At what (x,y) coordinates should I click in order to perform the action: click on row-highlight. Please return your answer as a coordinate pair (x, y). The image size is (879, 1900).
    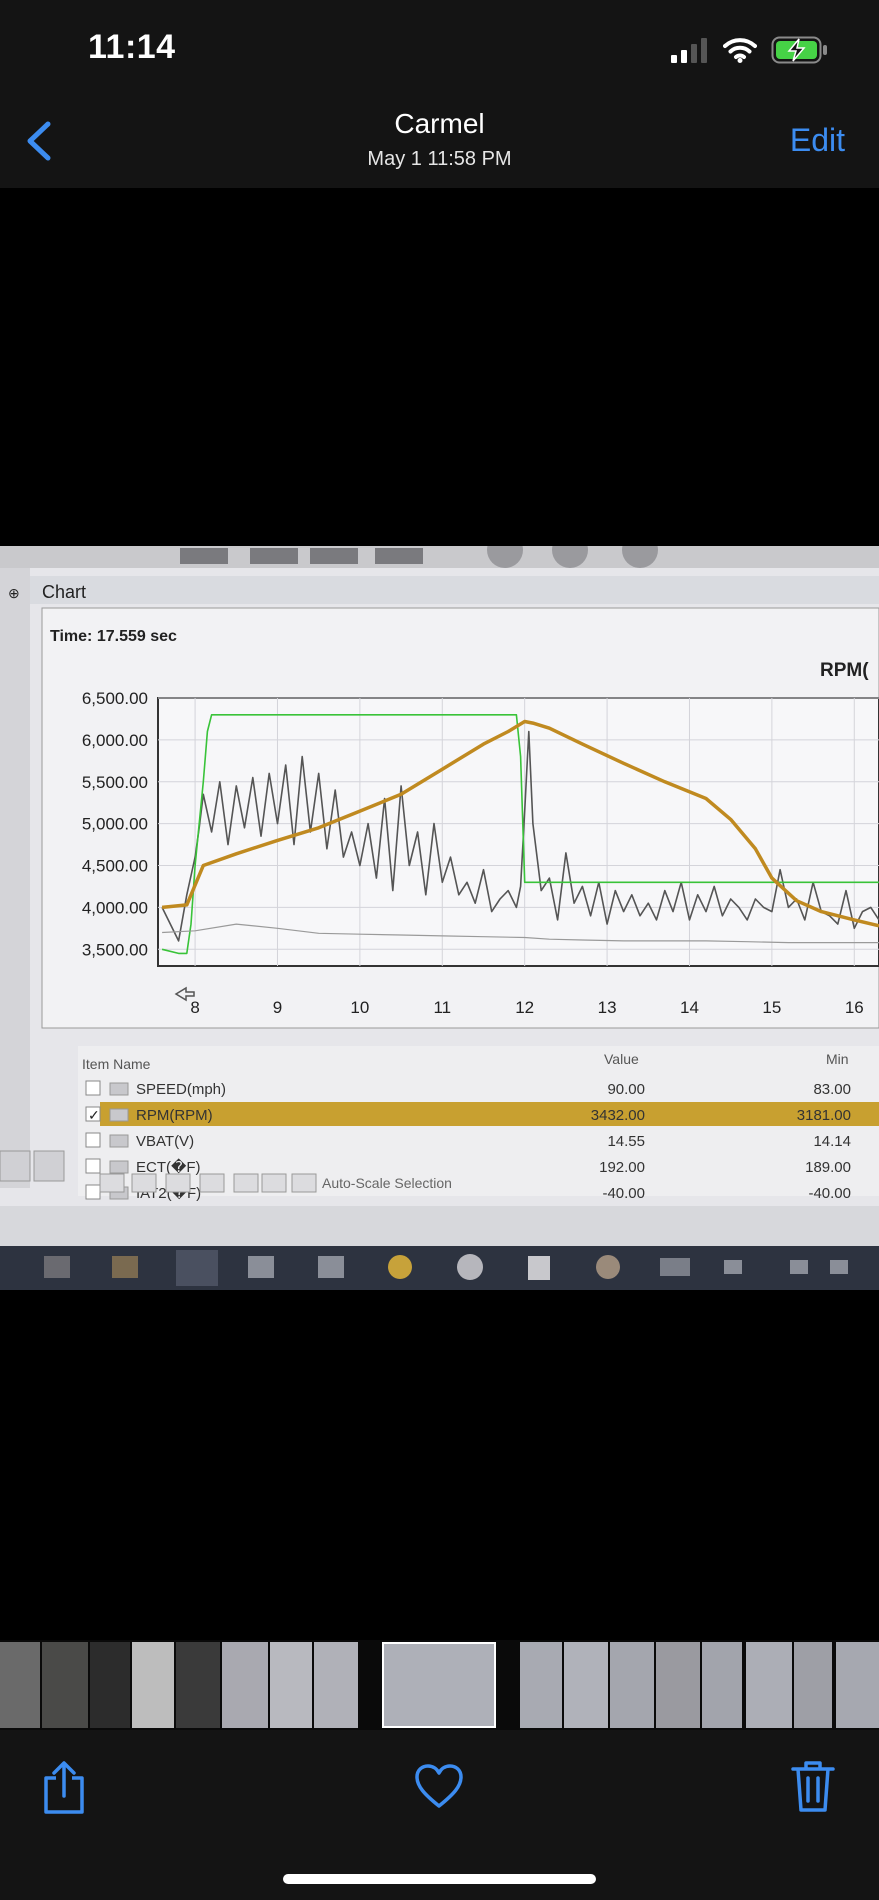
    Looking at the image, I should click on (489, 1114).